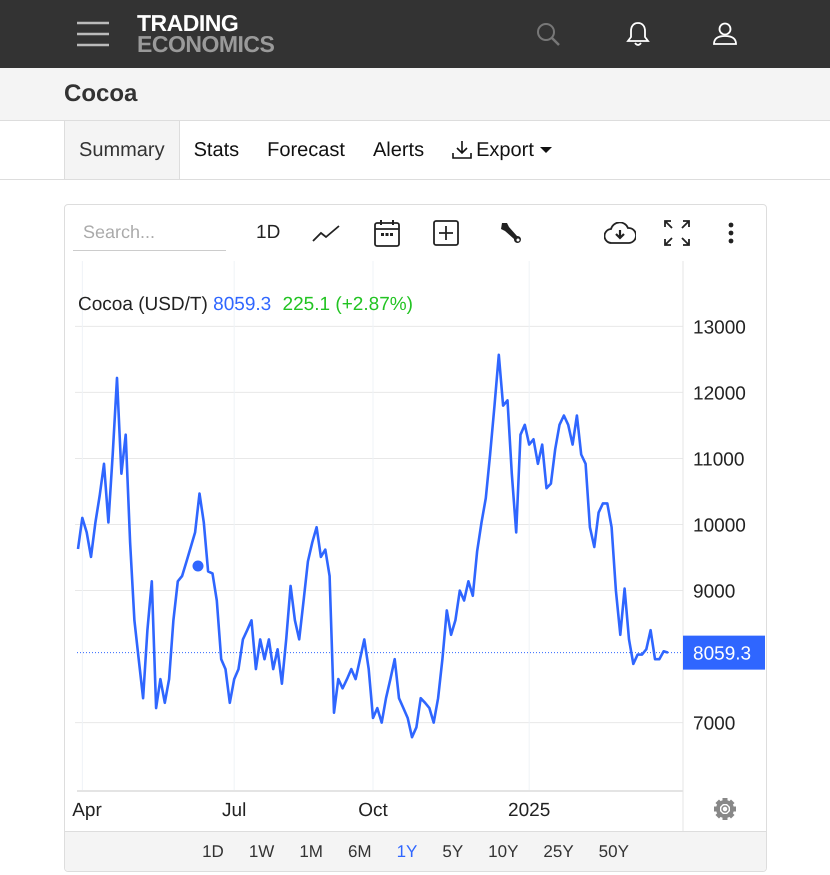 The image size is (830, 875). I want to click on marker-drawing, so click(198, 566).